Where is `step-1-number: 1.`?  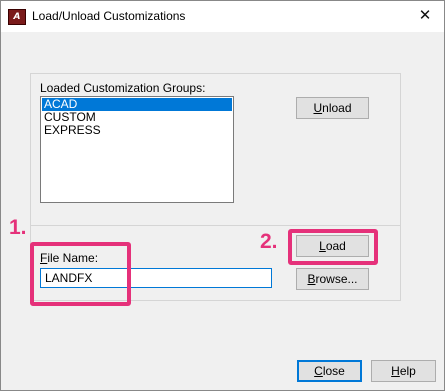 step-1-number: 1. is located at coordinates (18, 227).